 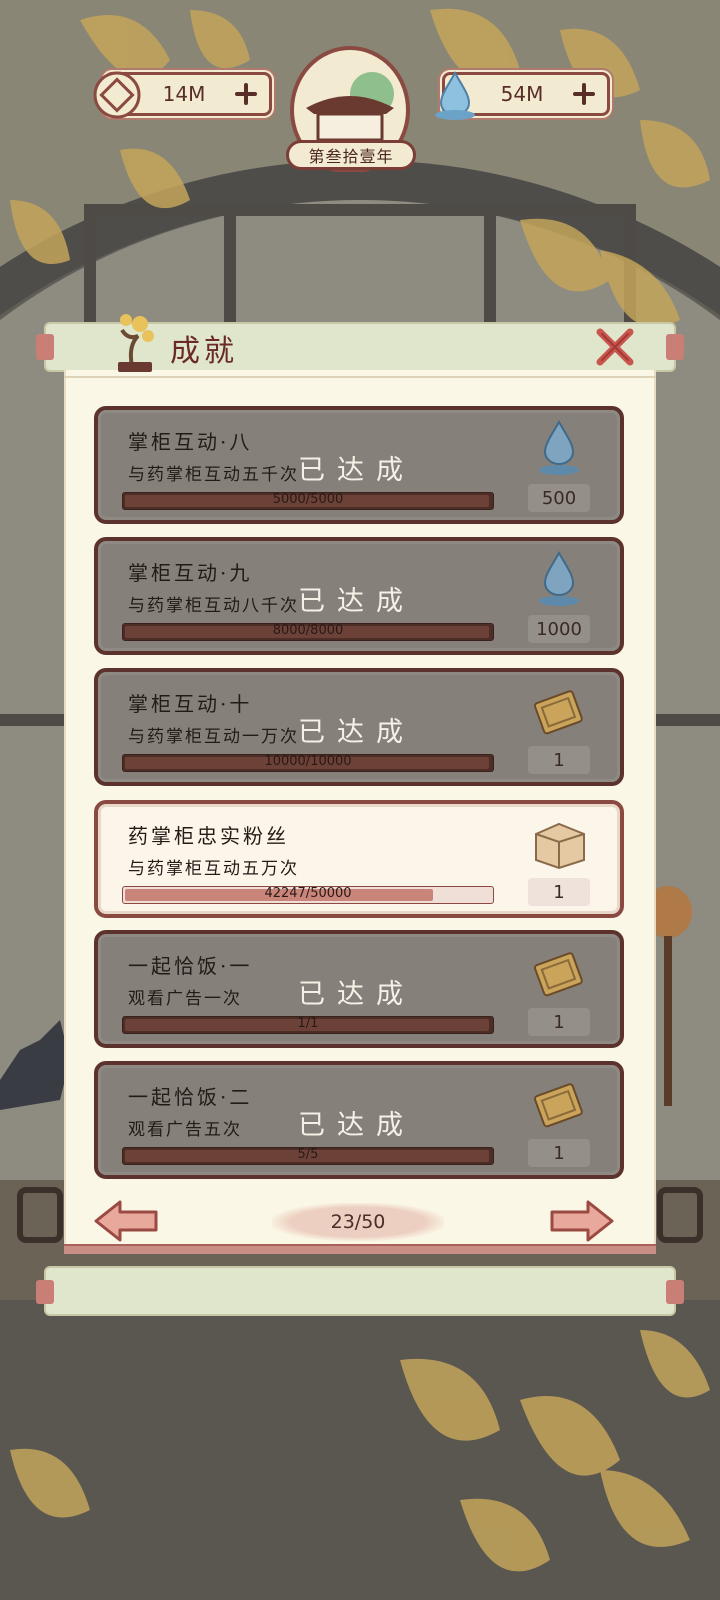 What do you see at coordinates (360, 1249) in the screenshot?
I see `panel-bottom-border` at bounding box center [360, 1249].